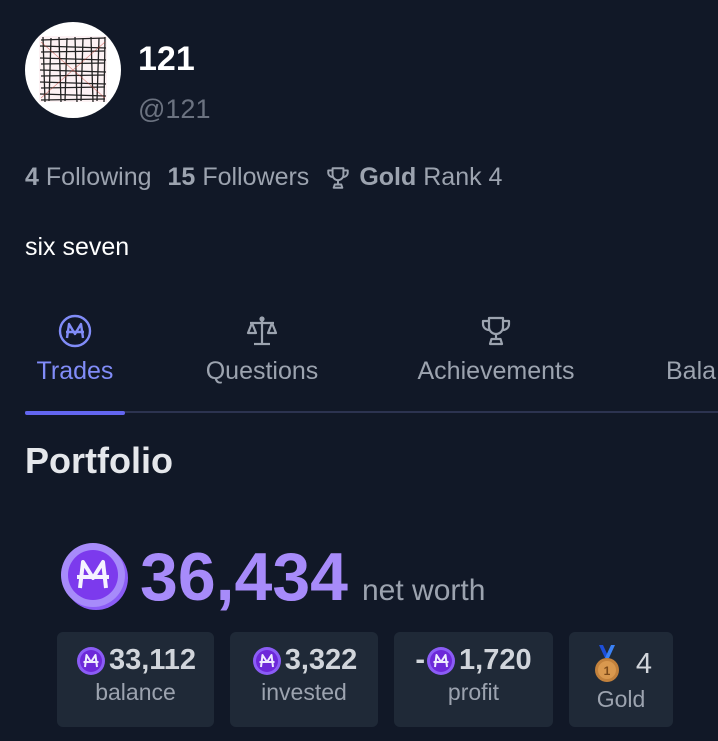 The width and height of the screenshot is (718, 741). Describe the element at coordinates (463, 177) in the screenshot. I see `rank-text: Rank 4` at that location.